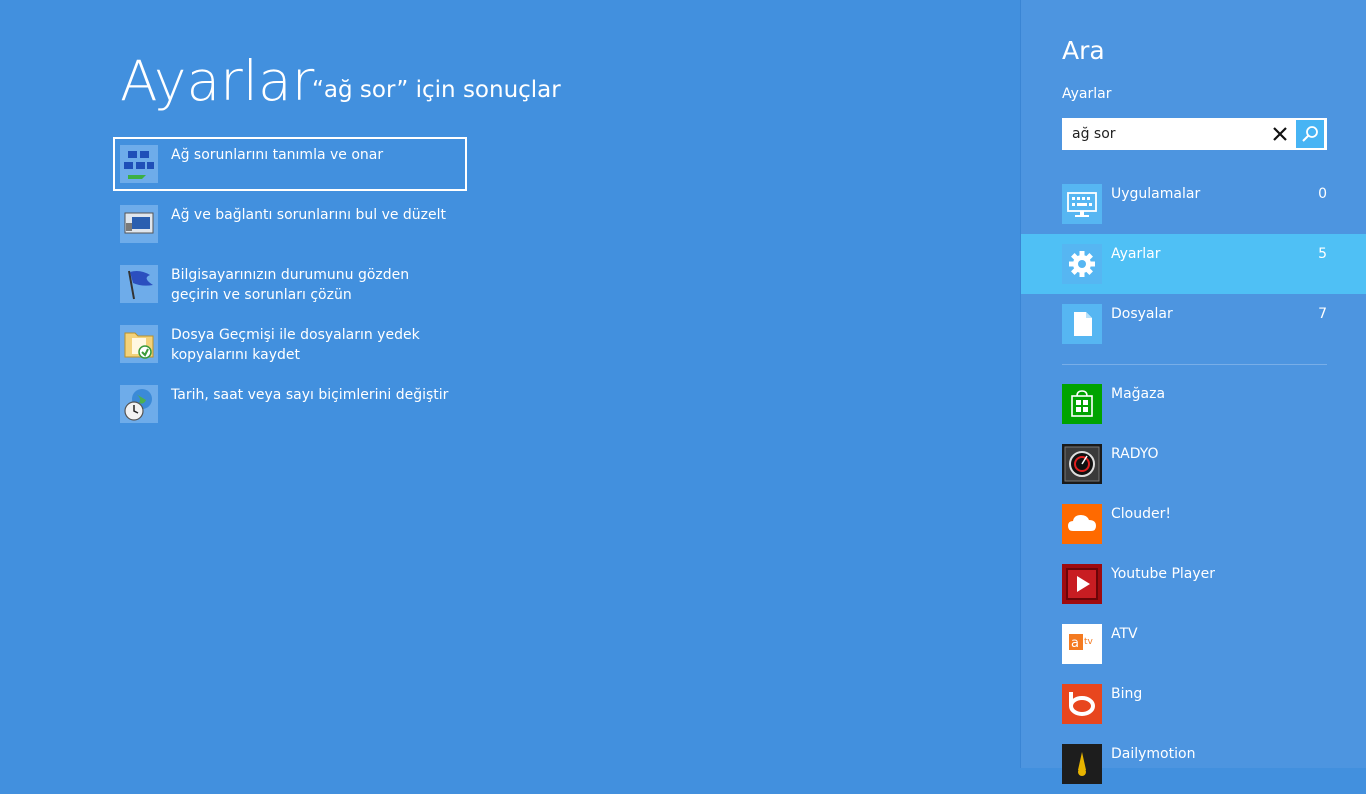 This screenshot has height=794, width=1366. What do you see at coordinates (1163, 574) in the screenshot?
I see `app-label: Youtube Player` at bounding box center [1163, 574].